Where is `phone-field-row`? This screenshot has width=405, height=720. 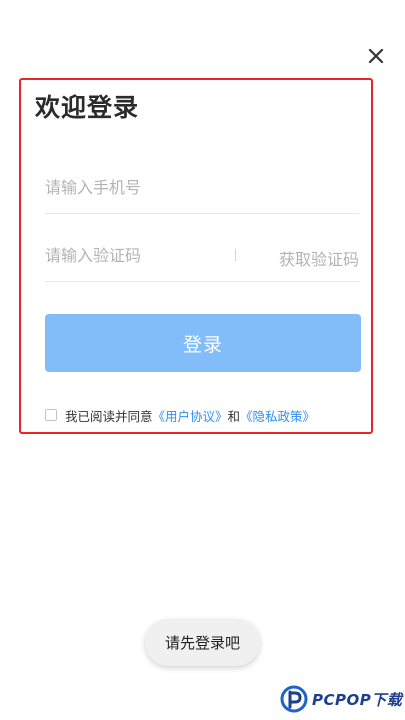
phone-field-row is located at coordinates (202, 185).